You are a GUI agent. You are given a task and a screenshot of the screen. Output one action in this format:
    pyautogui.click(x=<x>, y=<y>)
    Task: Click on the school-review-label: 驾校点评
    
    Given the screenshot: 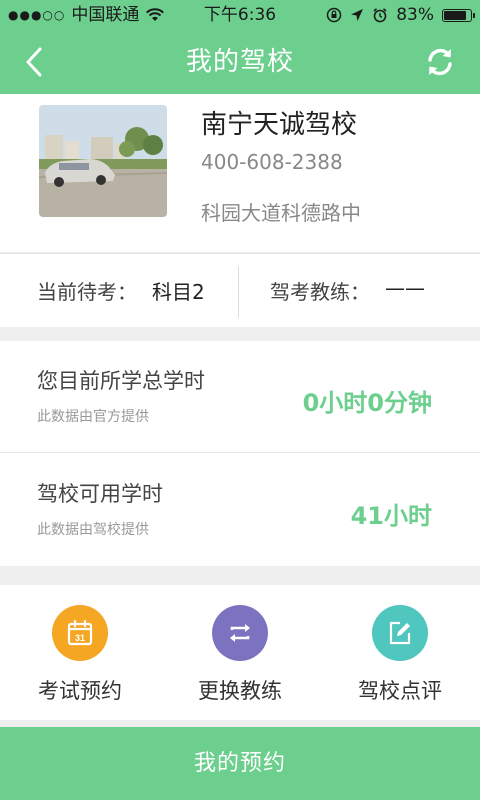 What is the action you would take?
    pyautogui.click(x=400, y=691)
    